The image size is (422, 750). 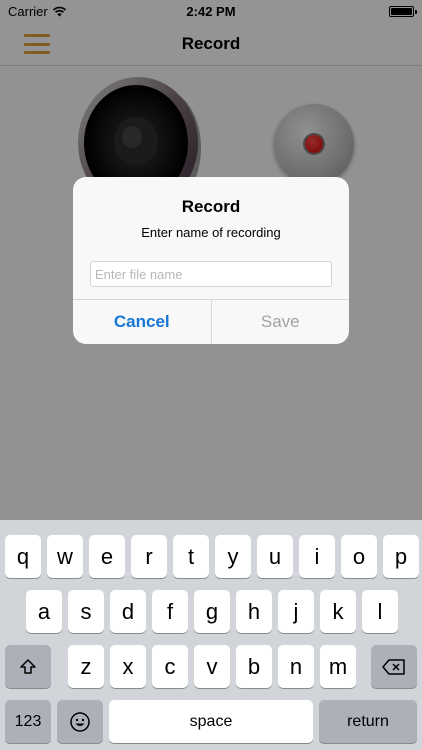 I want to click on emoji-icon, so click(x=80, y=721).